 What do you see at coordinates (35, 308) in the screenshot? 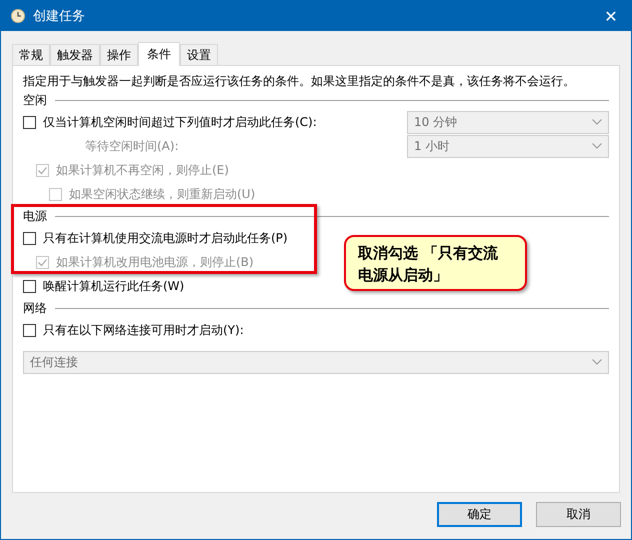
I see `section-title: 网络` at bounding box center [35, 308].